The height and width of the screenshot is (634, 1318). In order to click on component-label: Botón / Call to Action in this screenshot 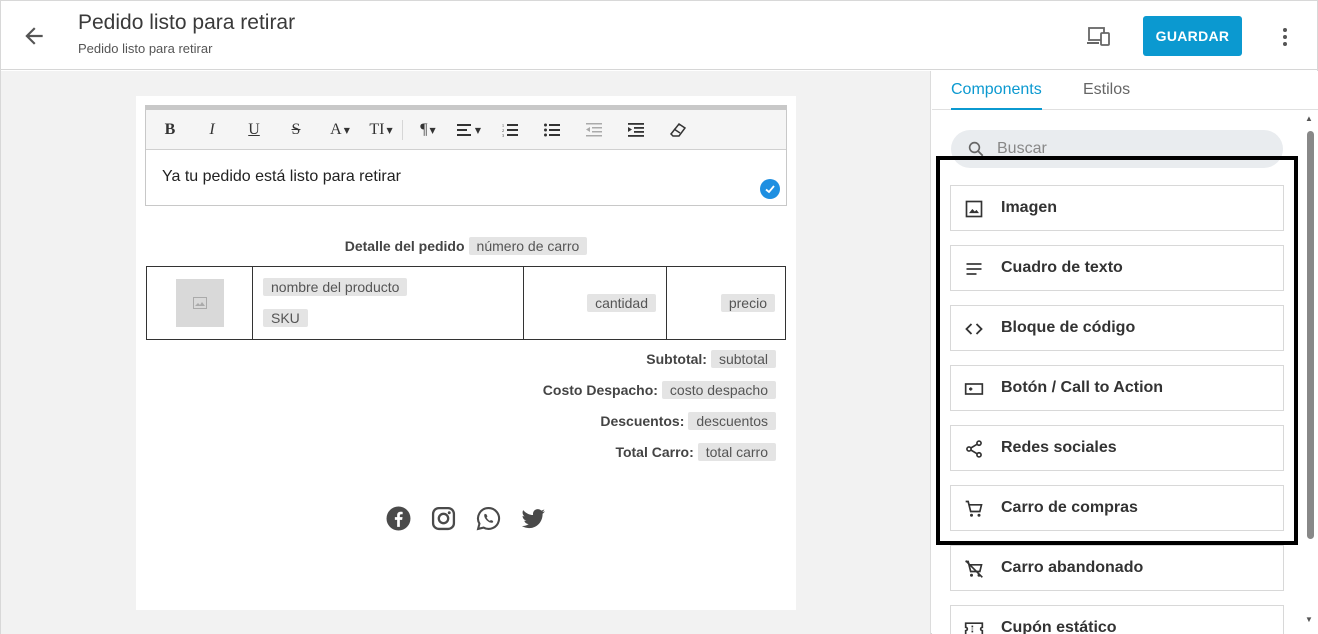, I will do `click(1082, 387)`.